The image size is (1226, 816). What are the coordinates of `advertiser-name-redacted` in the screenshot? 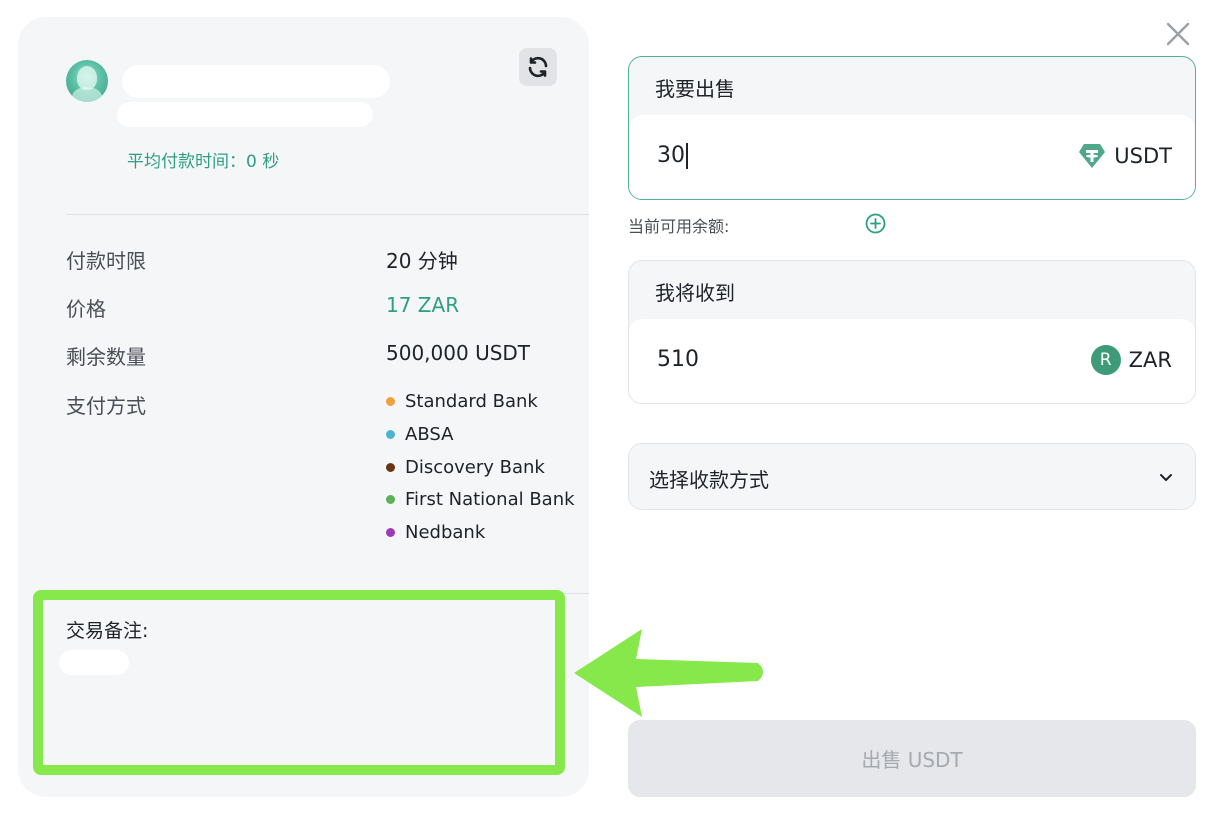 It's located at (256, 81).